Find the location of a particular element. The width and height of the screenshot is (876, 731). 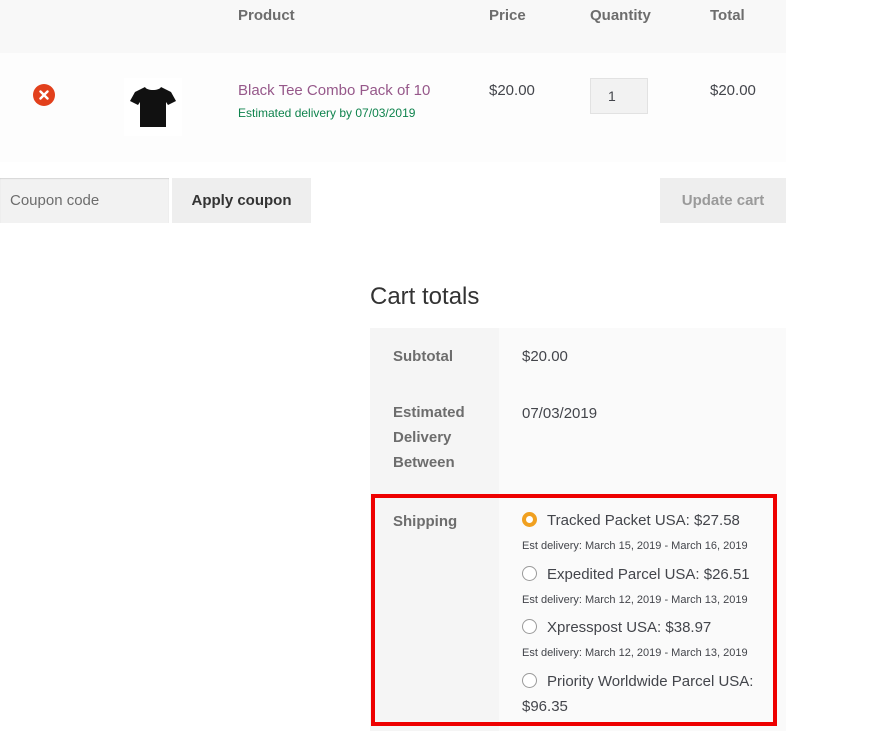

tshirt-icon is located at coordinates (153, 107).